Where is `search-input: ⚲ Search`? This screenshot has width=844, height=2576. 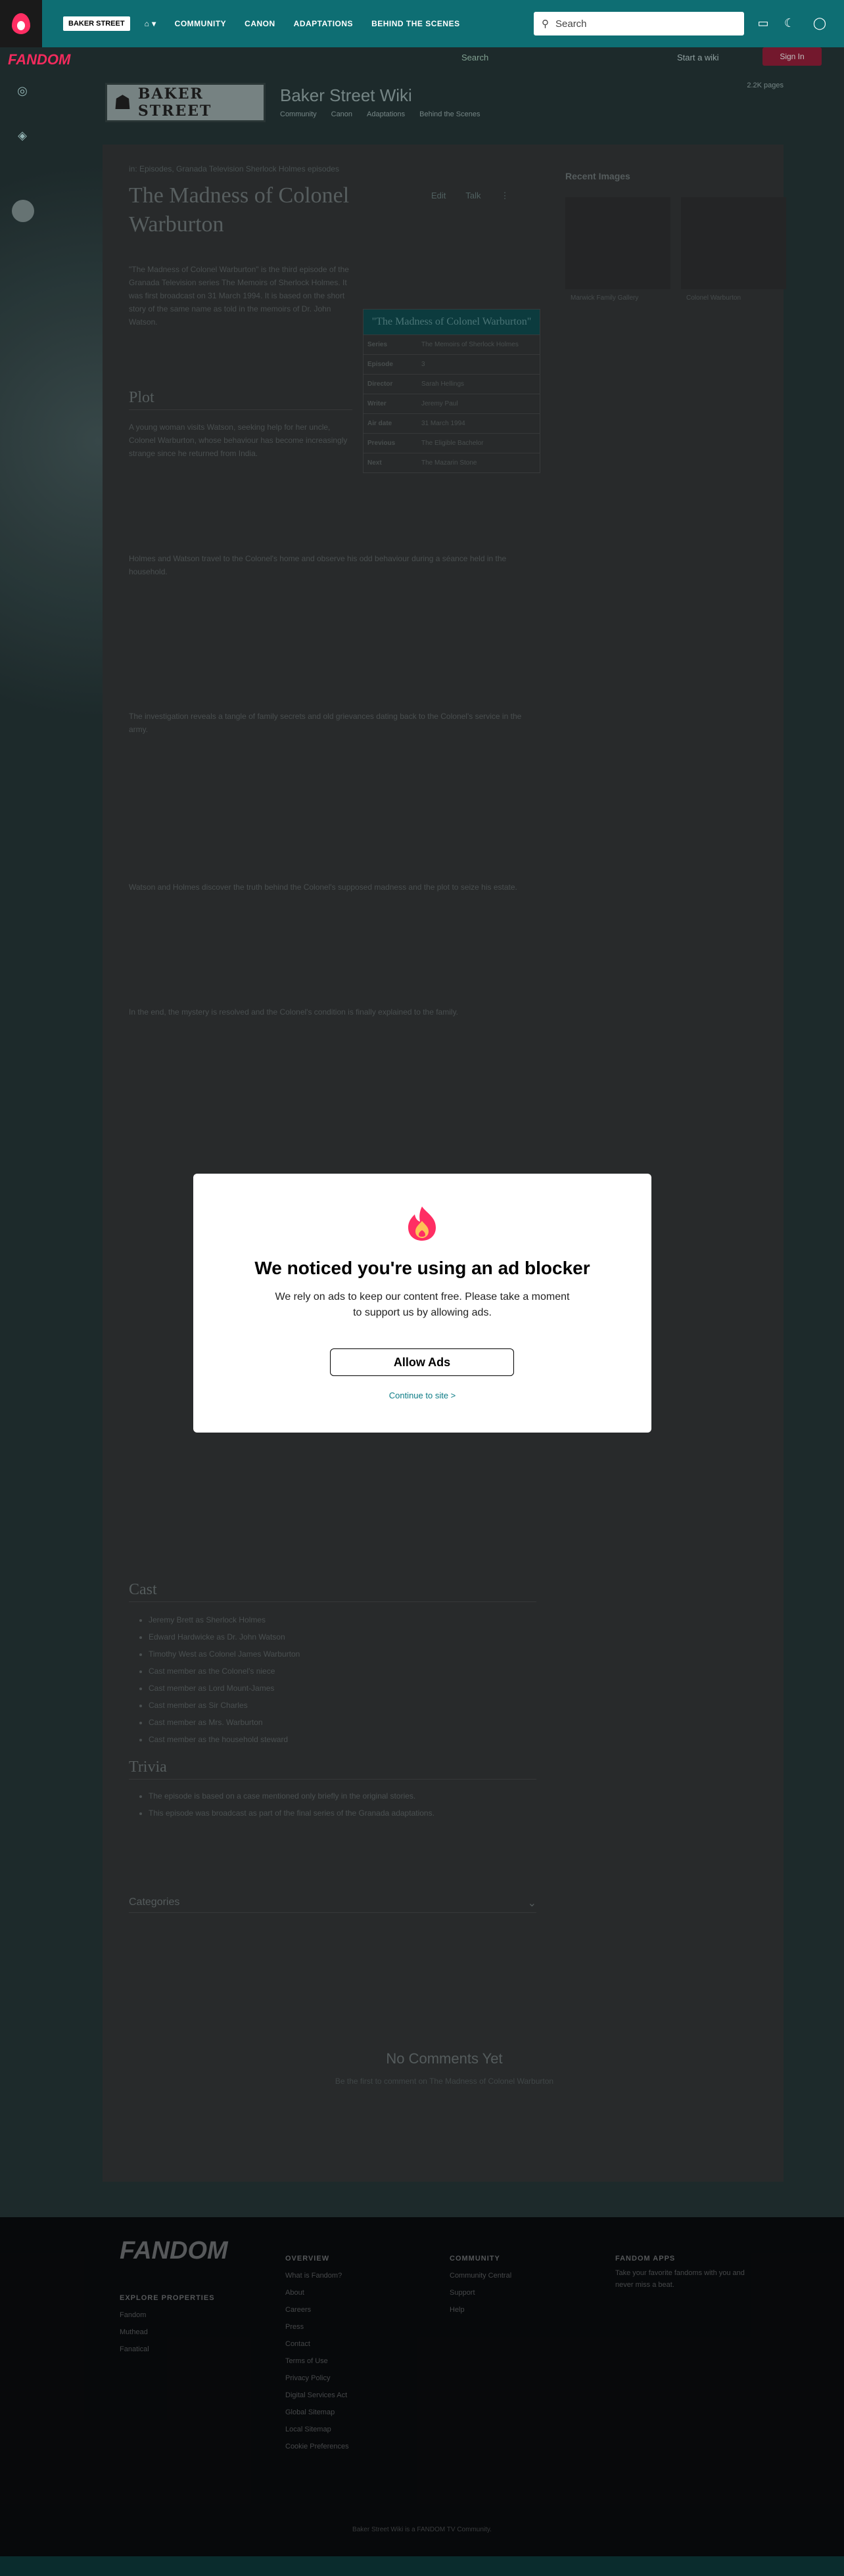
search-input: ⚲ Search is located at coordinates (639, 23).